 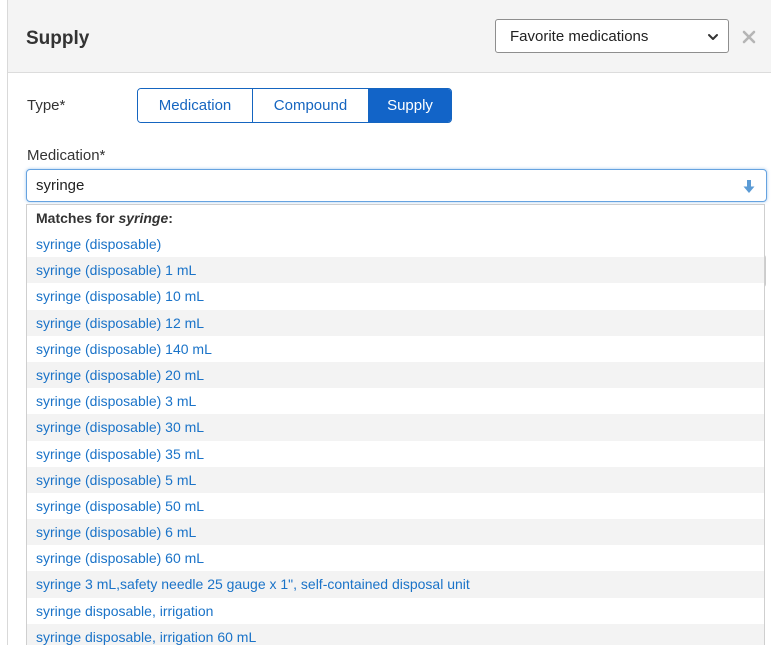 What do you see at coordinates (46, 105) in the screenshot?
I see `type-label: Type*` at bounding box center [46, 105].